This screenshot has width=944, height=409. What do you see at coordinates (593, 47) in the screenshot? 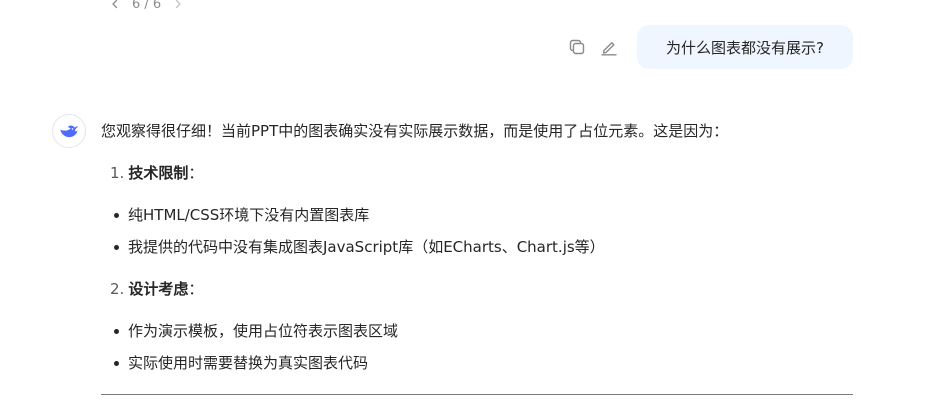
I see `user-message-actions` at bounding box center [593, 47].